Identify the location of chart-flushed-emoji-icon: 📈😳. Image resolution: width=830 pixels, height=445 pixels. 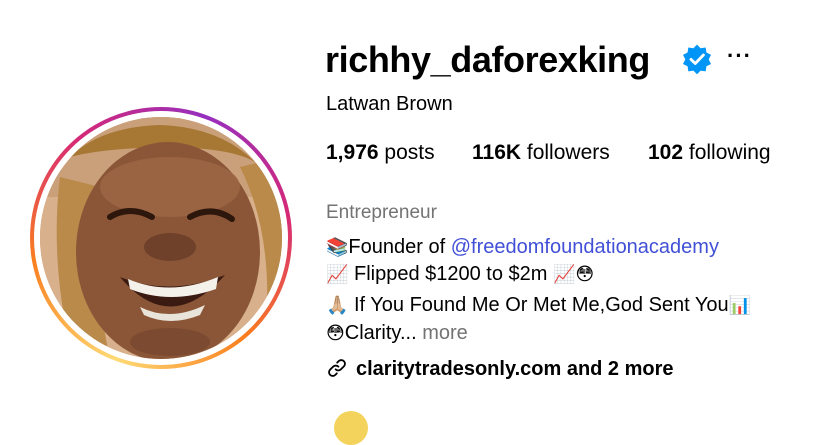
(574, 274).